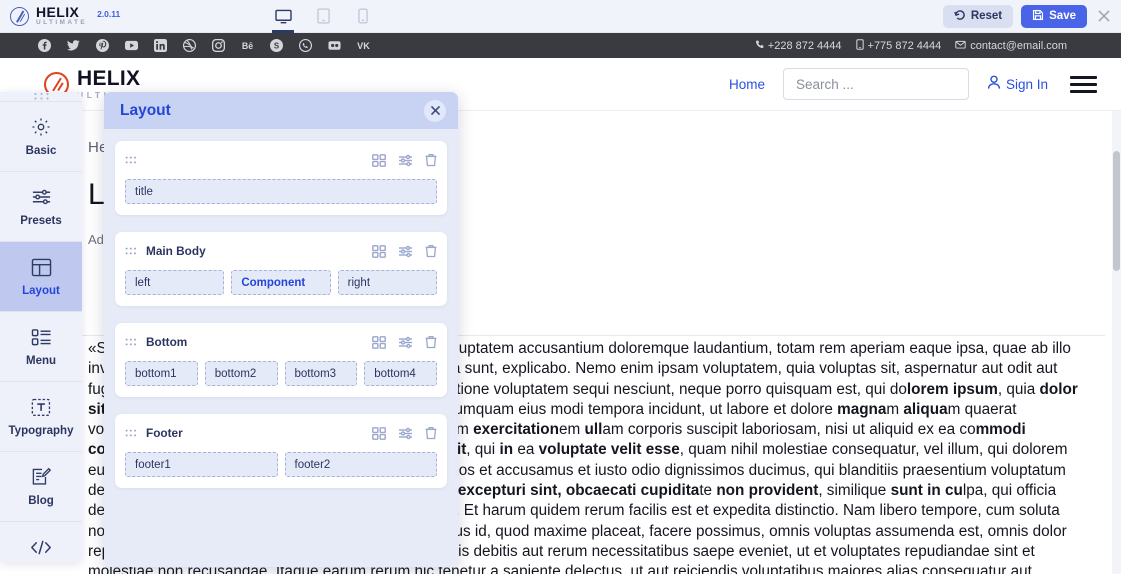  What do you see at coordinates (400, 373) in the screenshot?
I see `layout-block: bottom4` at bounding box center [400, 373].